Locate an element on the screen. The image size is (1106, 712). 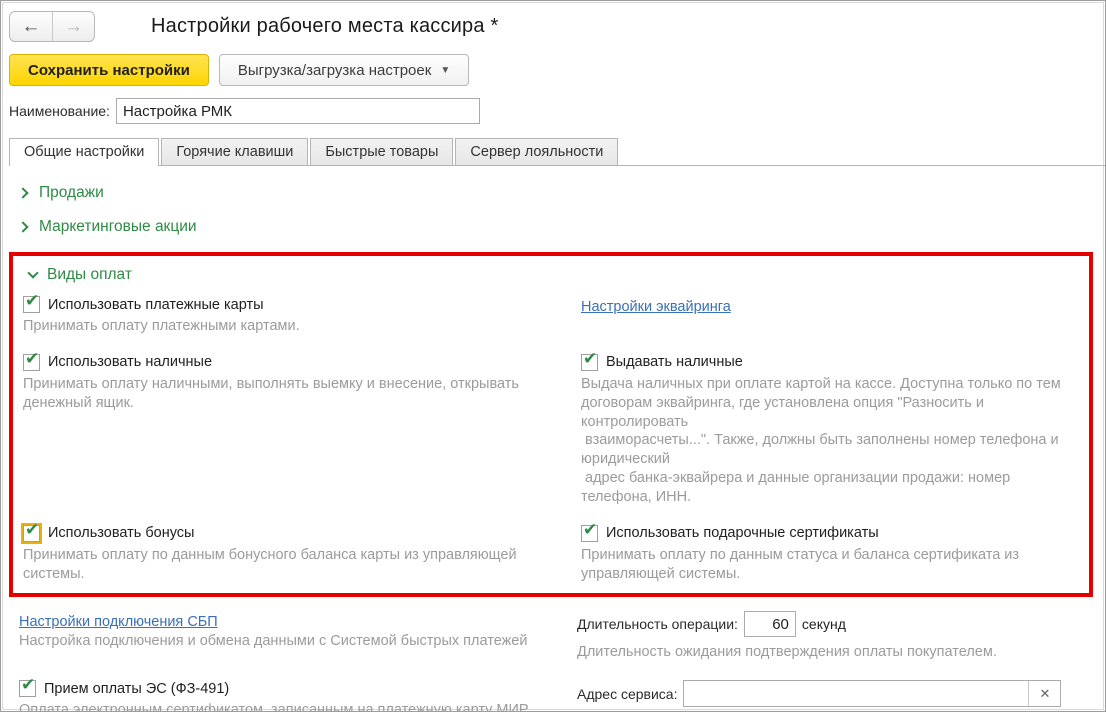
page-title: Настройки рабочего места кассира * is located at coordinates (325, 26).